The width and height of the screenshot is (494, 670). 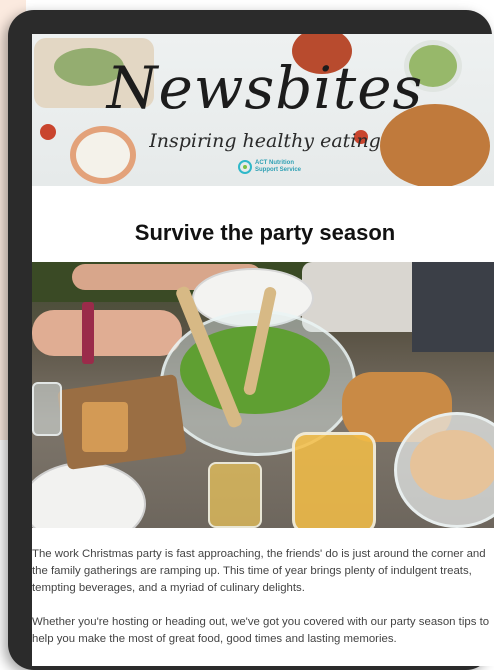 What do you see at coordinates (107, 333) in the screenshot?
I see `person-forearm-image` at bounding box center [107, 333].